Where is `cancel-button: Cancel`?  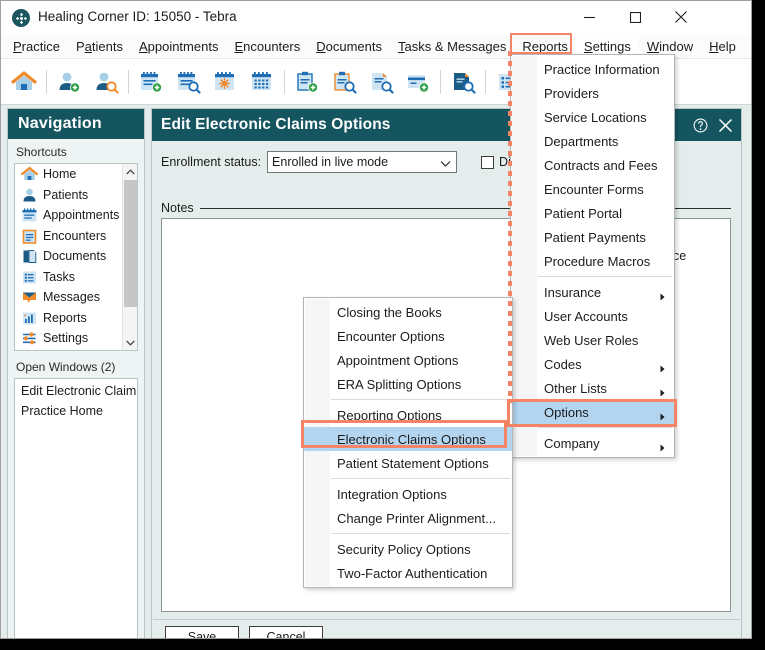 cancel-button: Cancel is located at coordinates (286, 631).